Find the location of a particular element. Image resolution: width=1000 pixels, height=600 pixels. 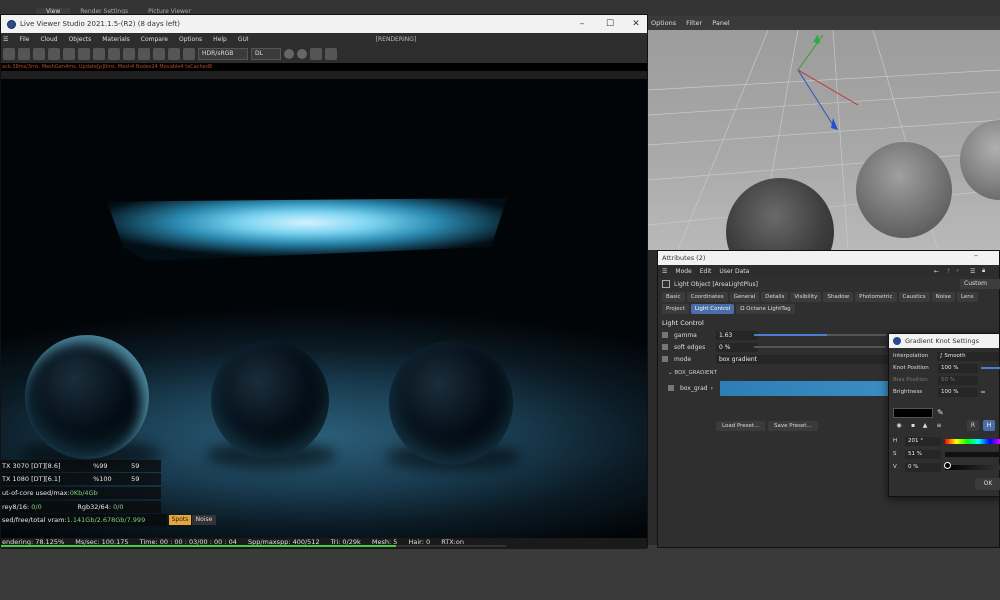

value-slider is located at coordinates (972, 467).